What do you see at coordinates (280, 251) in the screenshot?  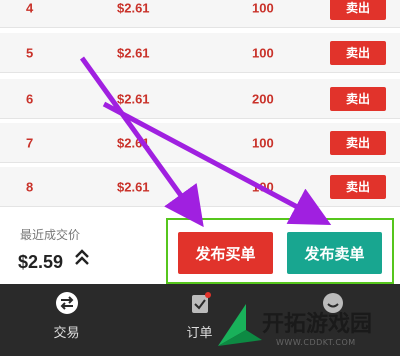 I see `publish-button-group: 发布买单 发布卖单` at bounding box center [280, 251].